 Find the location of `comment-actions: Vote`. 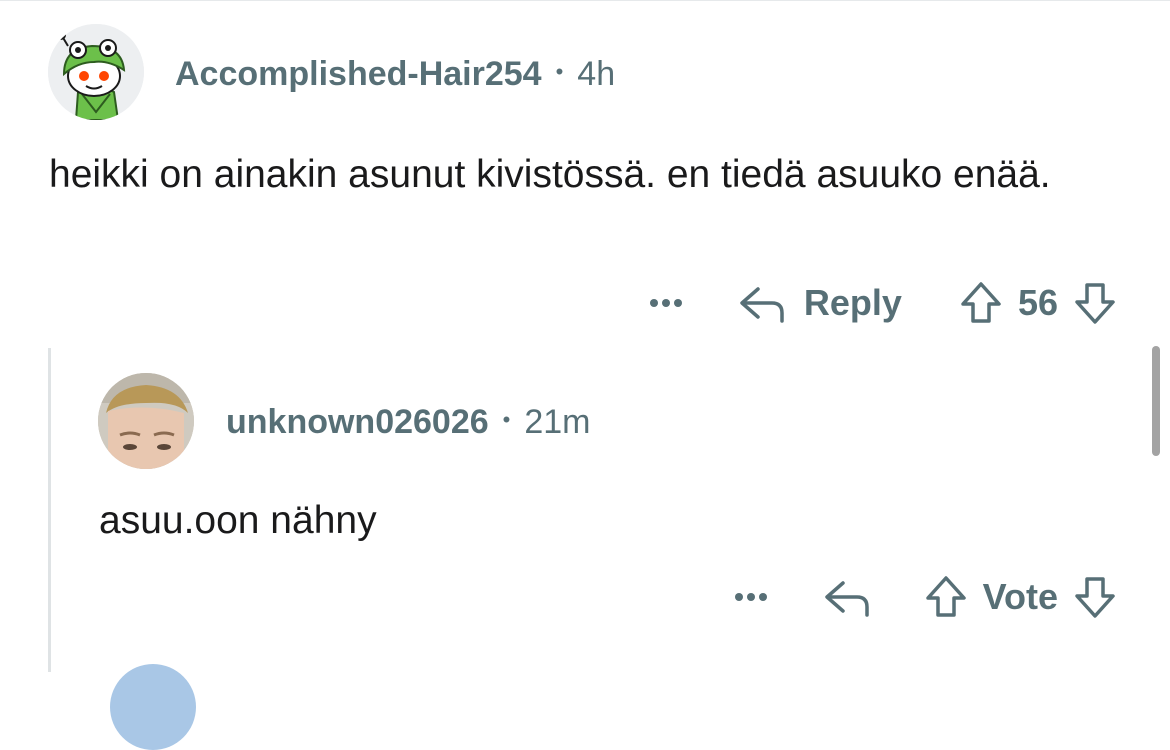

comment-actions: Vote is located at coordinates (926, 597).